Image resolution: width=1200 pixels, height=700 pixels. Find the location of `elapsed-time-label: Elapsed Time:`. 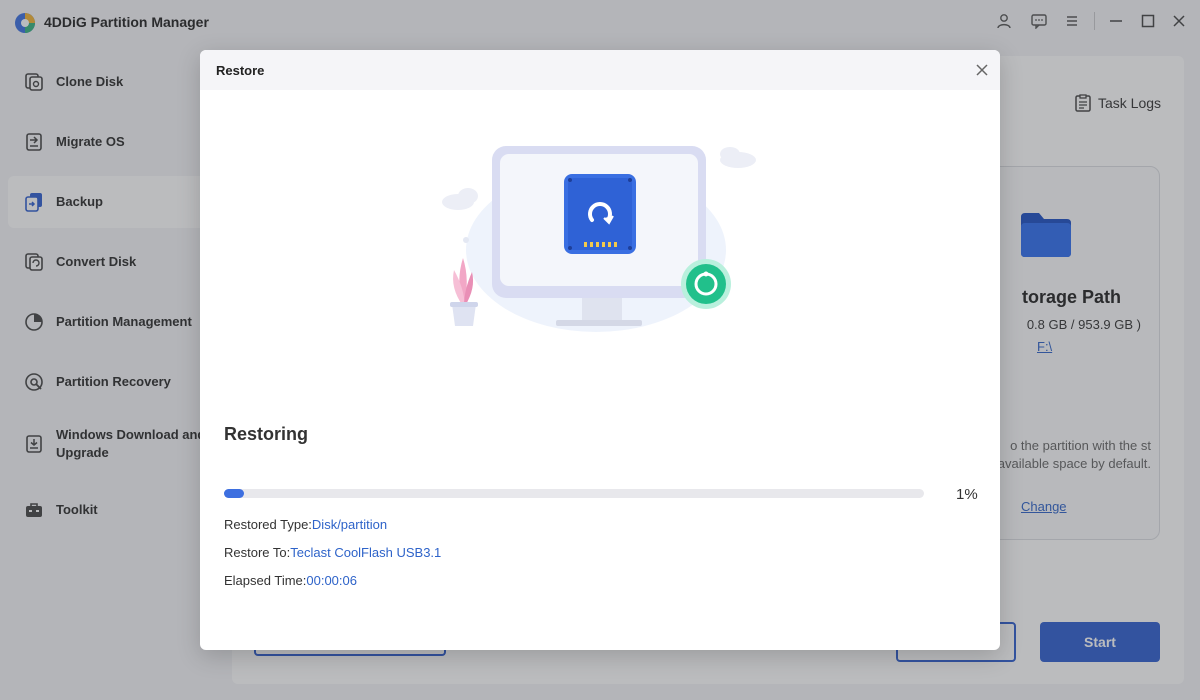

elapsed-time-label: Elapsed Time: is located at coordinates (265, 580).